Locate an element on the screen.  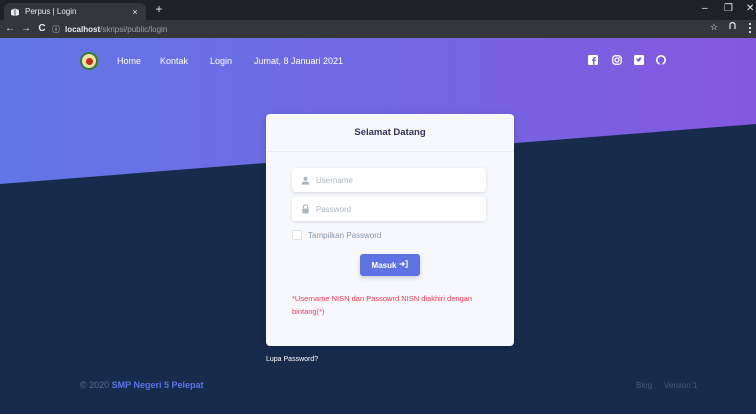
masuk-button: Masuk is located at coordinates (390, 265).